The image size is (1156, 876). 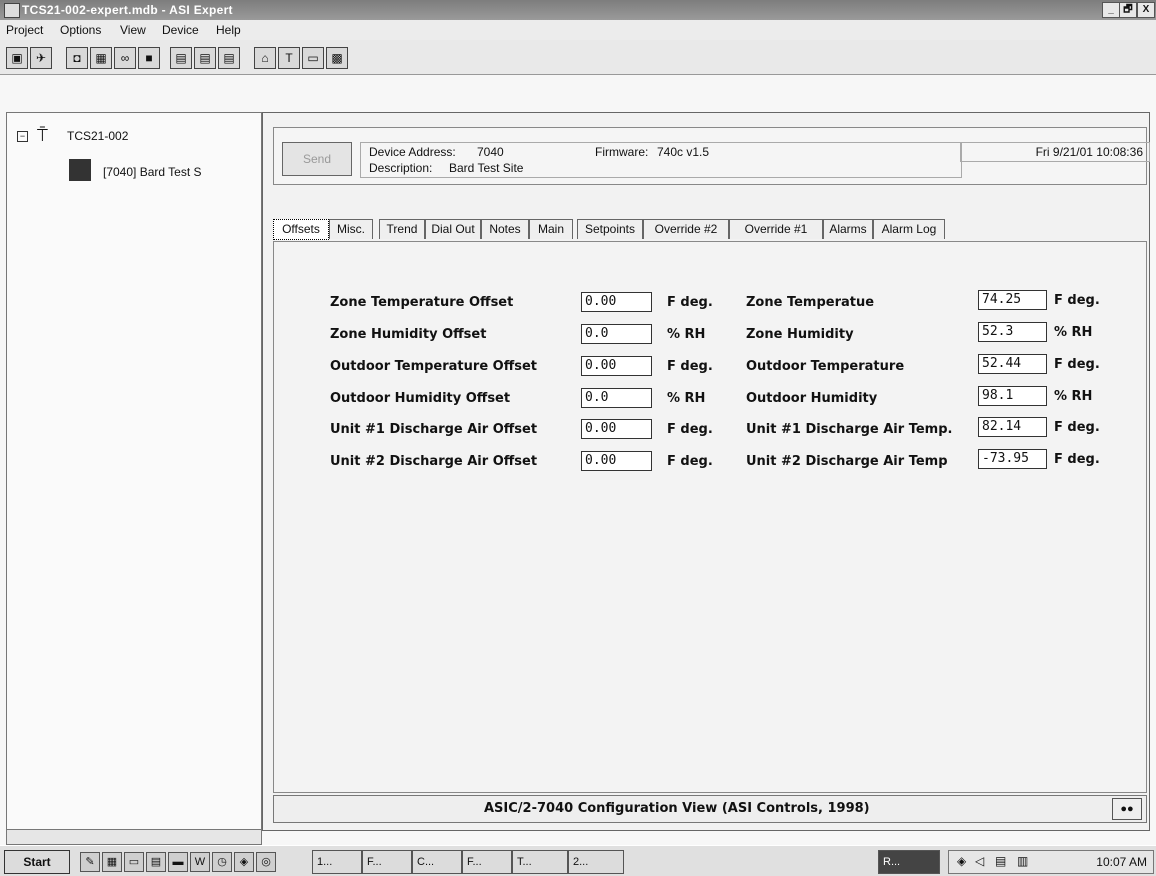 I want to click on reading-label: Zone Humidity, so click(x=800, y=334).